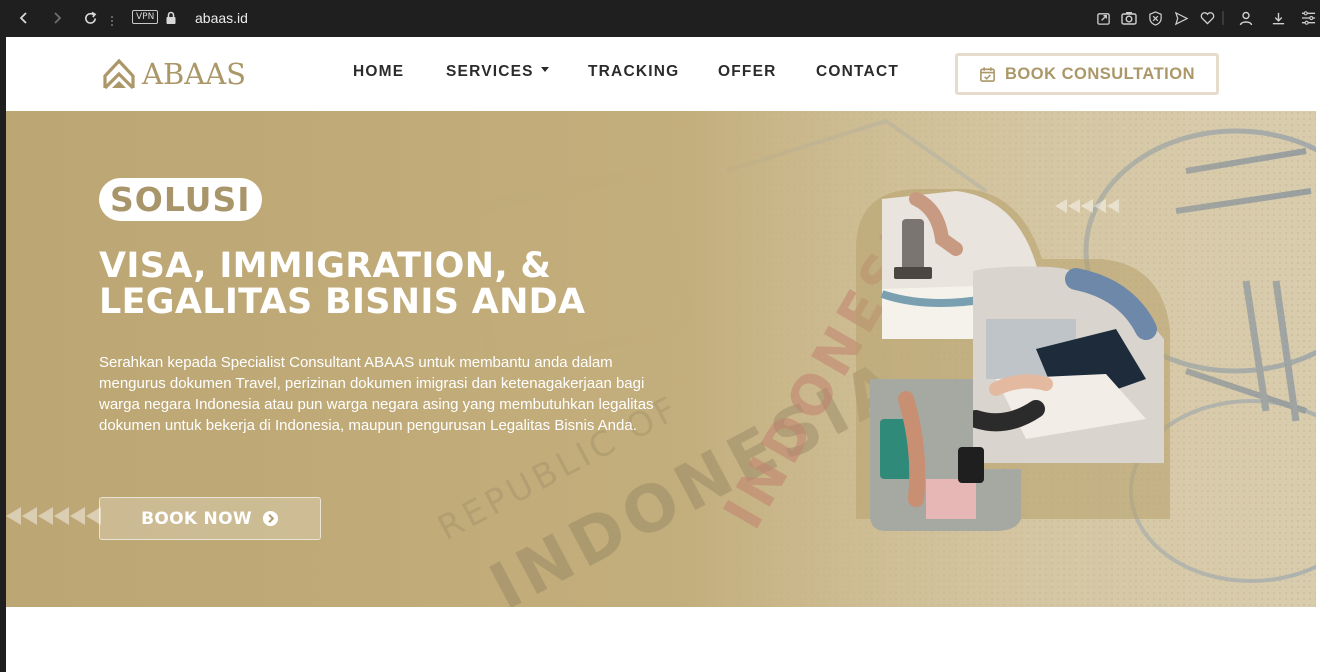 This screenshot has height=672, width=1320. I want to click on logo-icon, so click(119, 74).